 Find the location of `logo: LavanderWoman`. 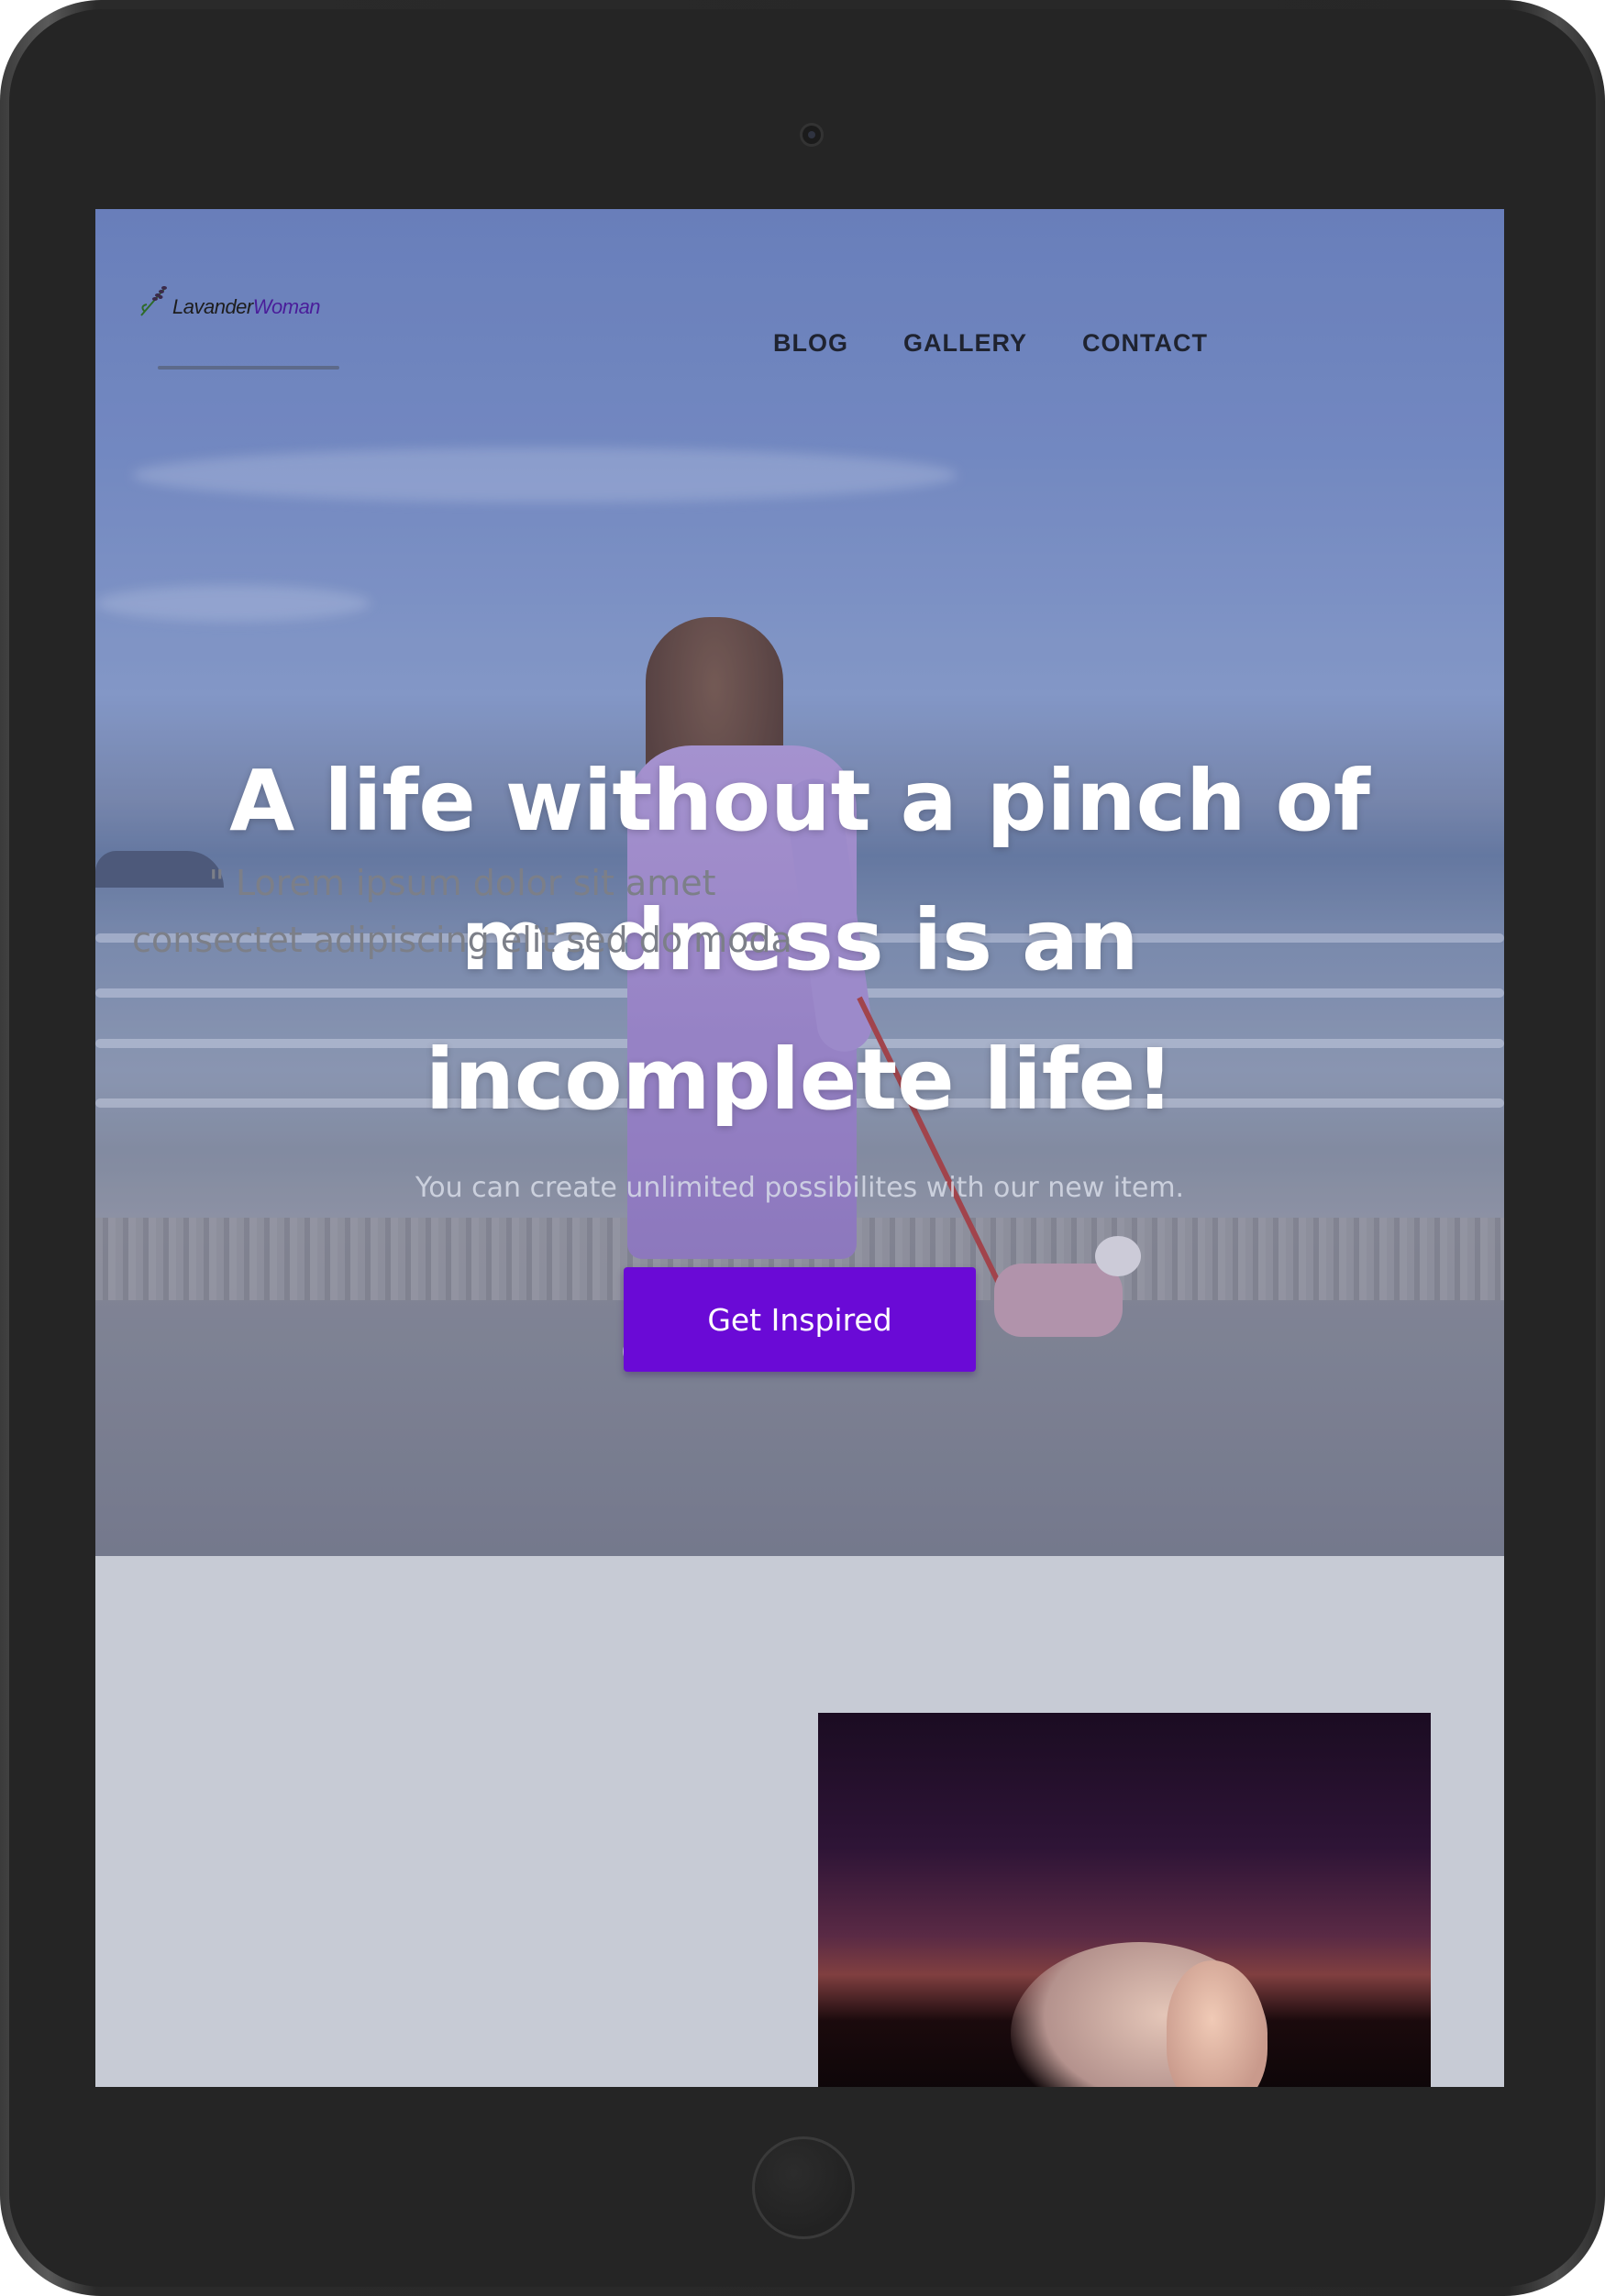

logo: LavanderWoman is located at coordinates (229, 300).